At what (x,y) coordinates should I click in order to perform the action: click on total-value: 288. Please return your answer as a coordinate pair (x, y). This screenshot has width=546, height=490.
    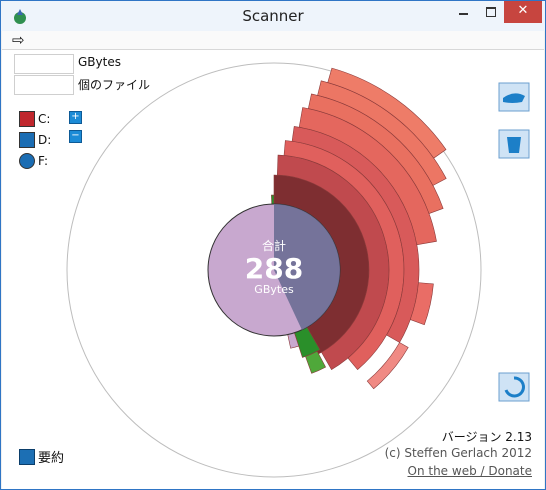
    Looking at the image, I should click on (274, 268).